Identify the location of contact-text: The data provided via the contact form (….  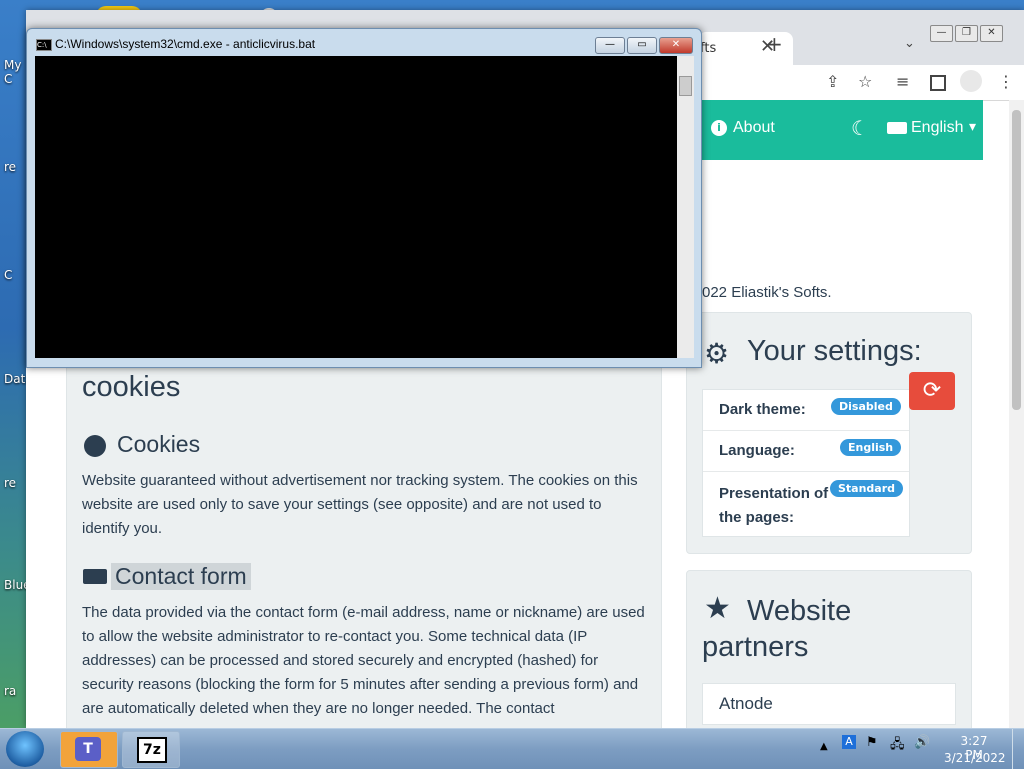
(363, 660).